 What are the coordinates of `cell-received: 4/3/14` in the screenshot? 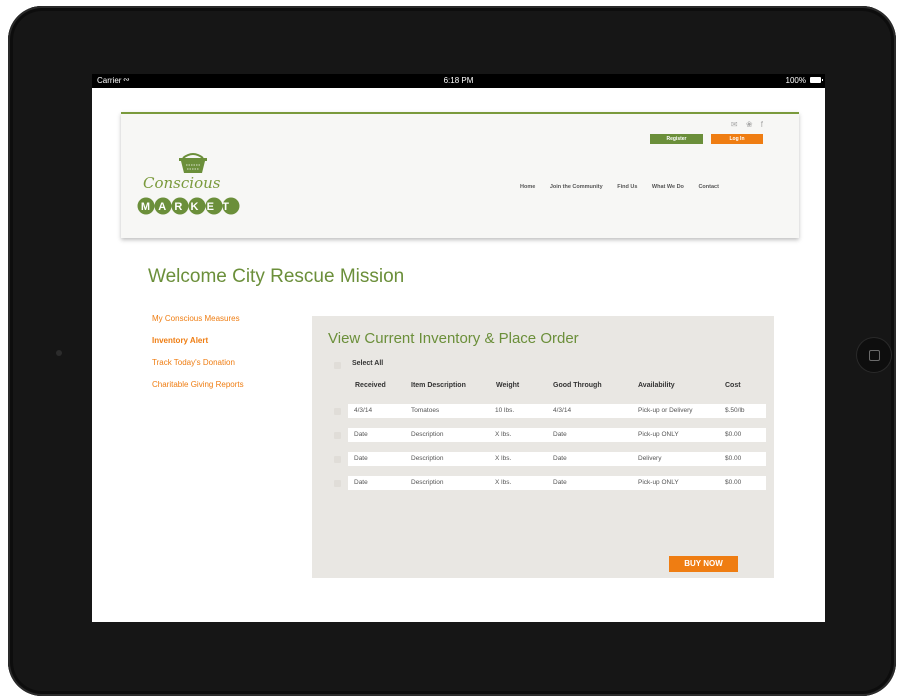 It's located at (363, 410).